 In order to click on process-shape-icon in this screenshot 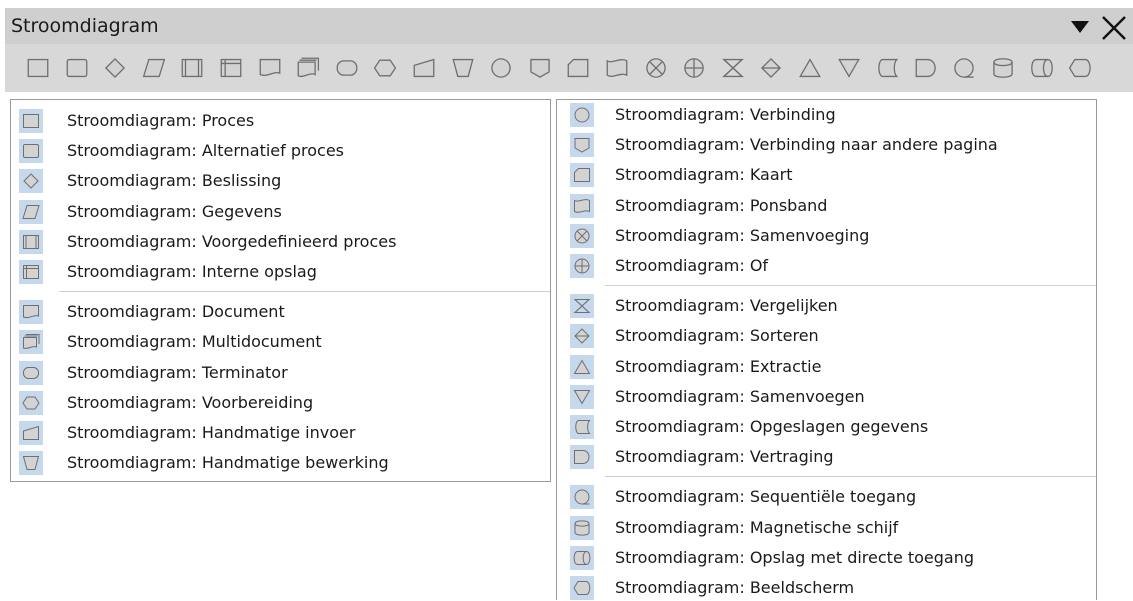, I will do `click(31, 121)`.